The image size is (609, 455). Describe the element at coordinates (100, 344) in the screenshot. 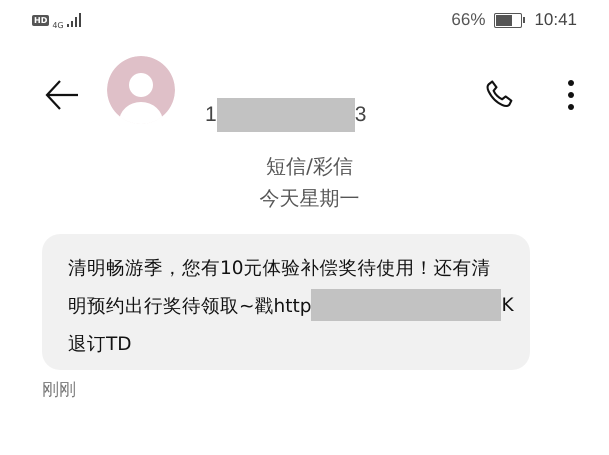

I see `message-text: 退订TD` at that location.